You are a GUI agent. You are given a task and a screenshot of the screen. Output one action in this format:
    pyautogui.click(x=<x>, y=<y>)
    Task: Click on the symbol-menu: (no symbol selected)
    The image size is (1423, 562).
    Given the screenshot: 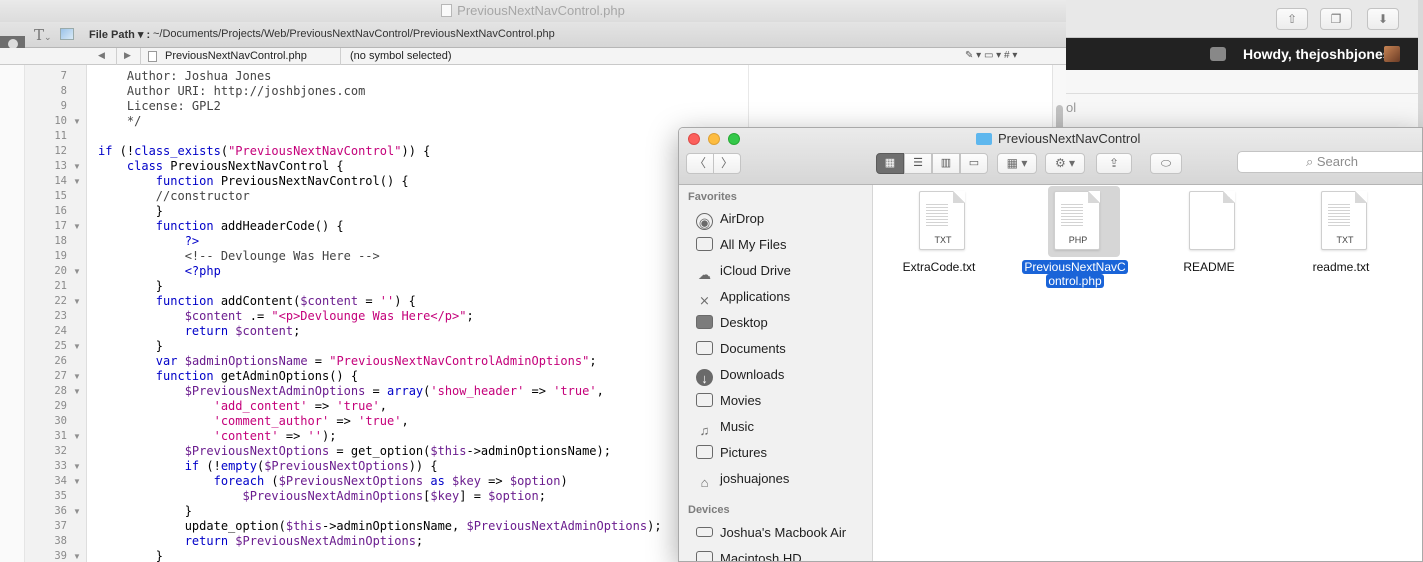 What is the action you would take?
    pyautogui.click(x=401, y=56)
    